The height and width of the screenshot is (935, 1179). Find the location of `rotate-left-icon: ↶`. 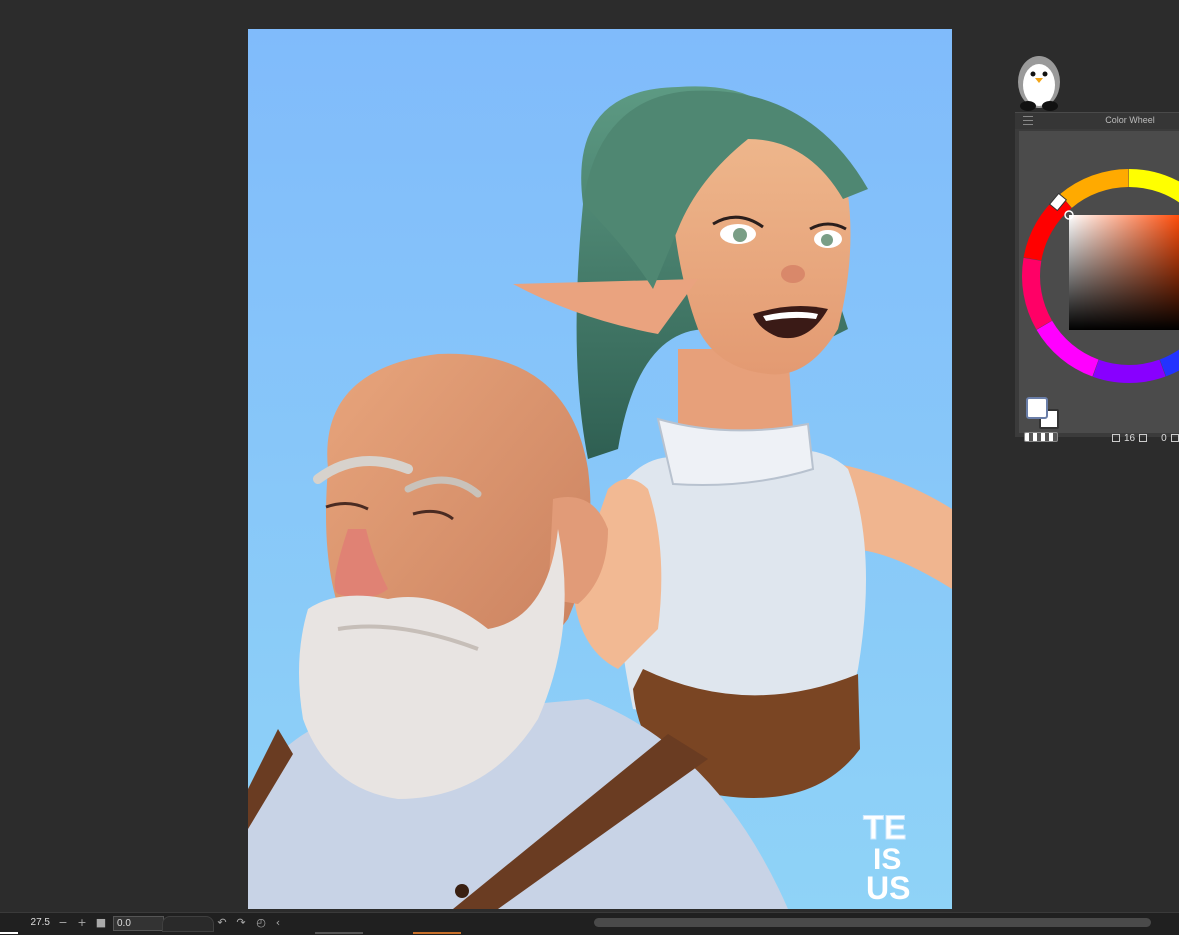

rotate-left-icon: ↶ is located at coordinates (222, 923).